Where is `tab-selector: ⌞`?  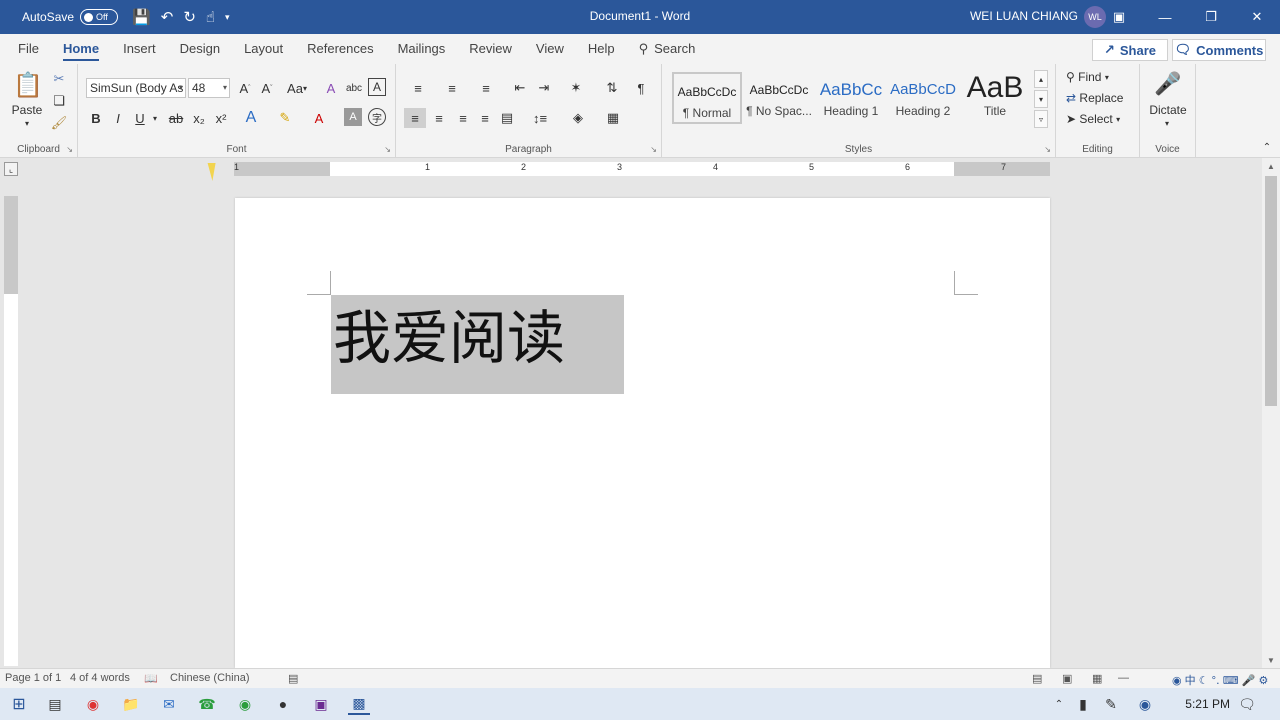
tab-selector: ⌞ is located at coordinates (11, 169).